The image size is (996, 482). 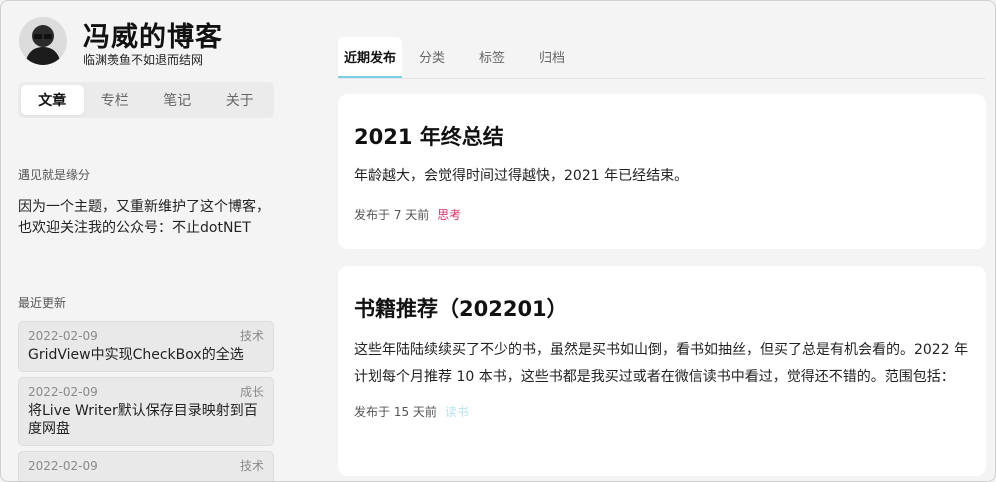 What do you see at coordinates (662, 58) in the screenshot?
I see `main-tabs: 近期发布 分类 标签 归档` at bounding box center [662, 58].